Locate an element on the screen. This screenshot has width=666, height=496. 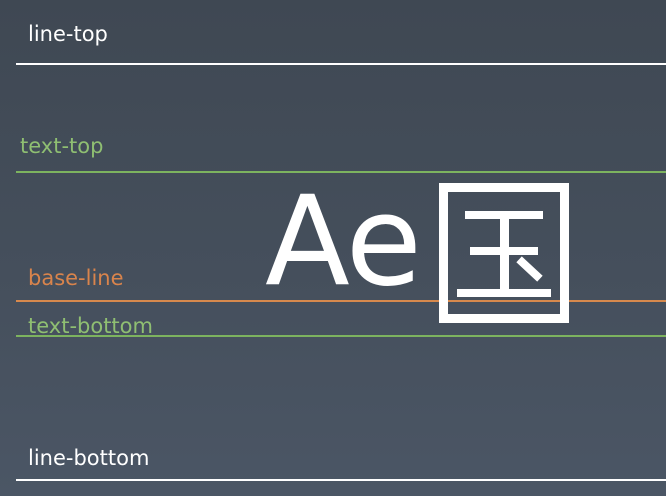
text-top-label: text-top is located at coordinates (62, 146).